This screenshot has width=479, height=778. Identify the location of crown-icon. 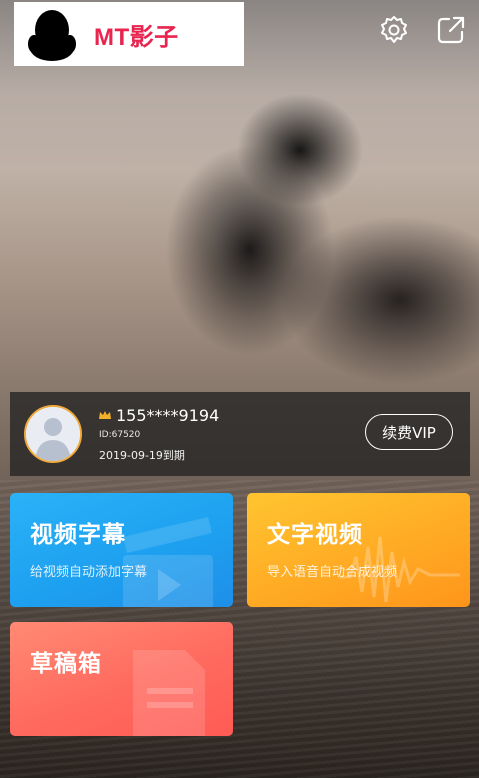
(105, 415).